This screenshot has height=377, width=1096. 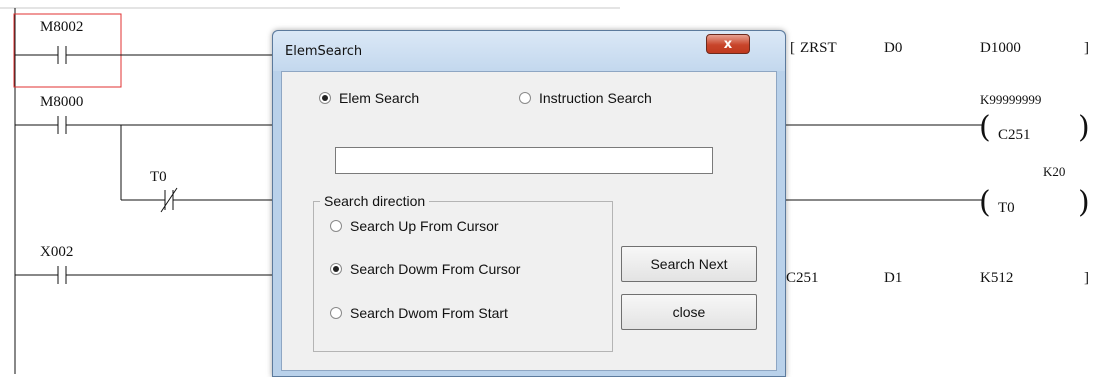 I want to click on radio-search-up-label: Search Up From Cursor, so click(x=424, y=226).